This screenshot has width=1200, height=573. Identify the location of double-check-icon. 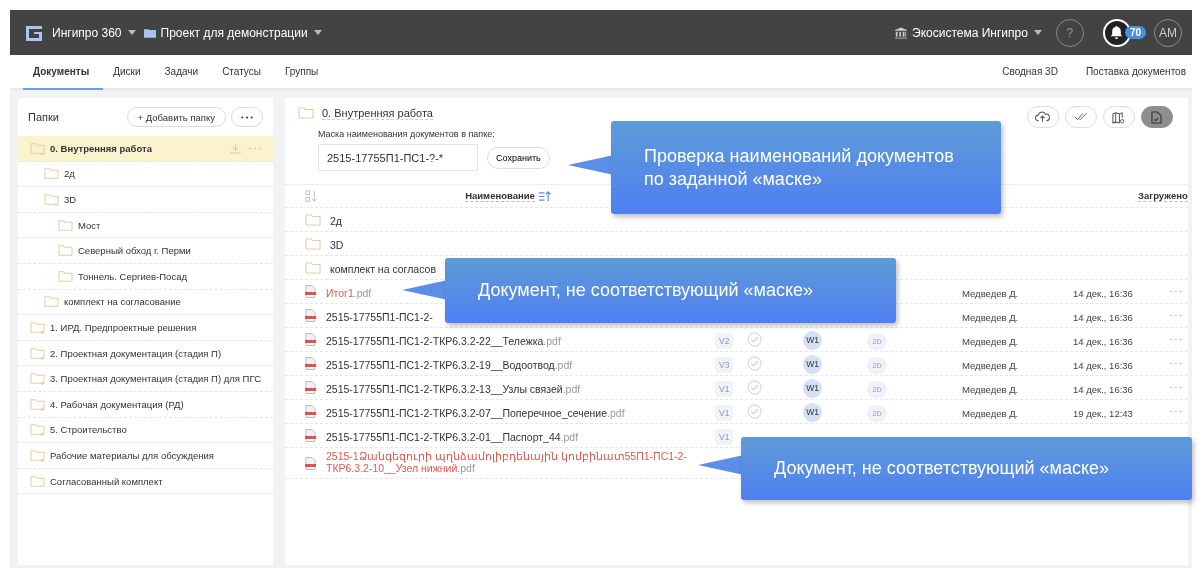
(1080, 117).